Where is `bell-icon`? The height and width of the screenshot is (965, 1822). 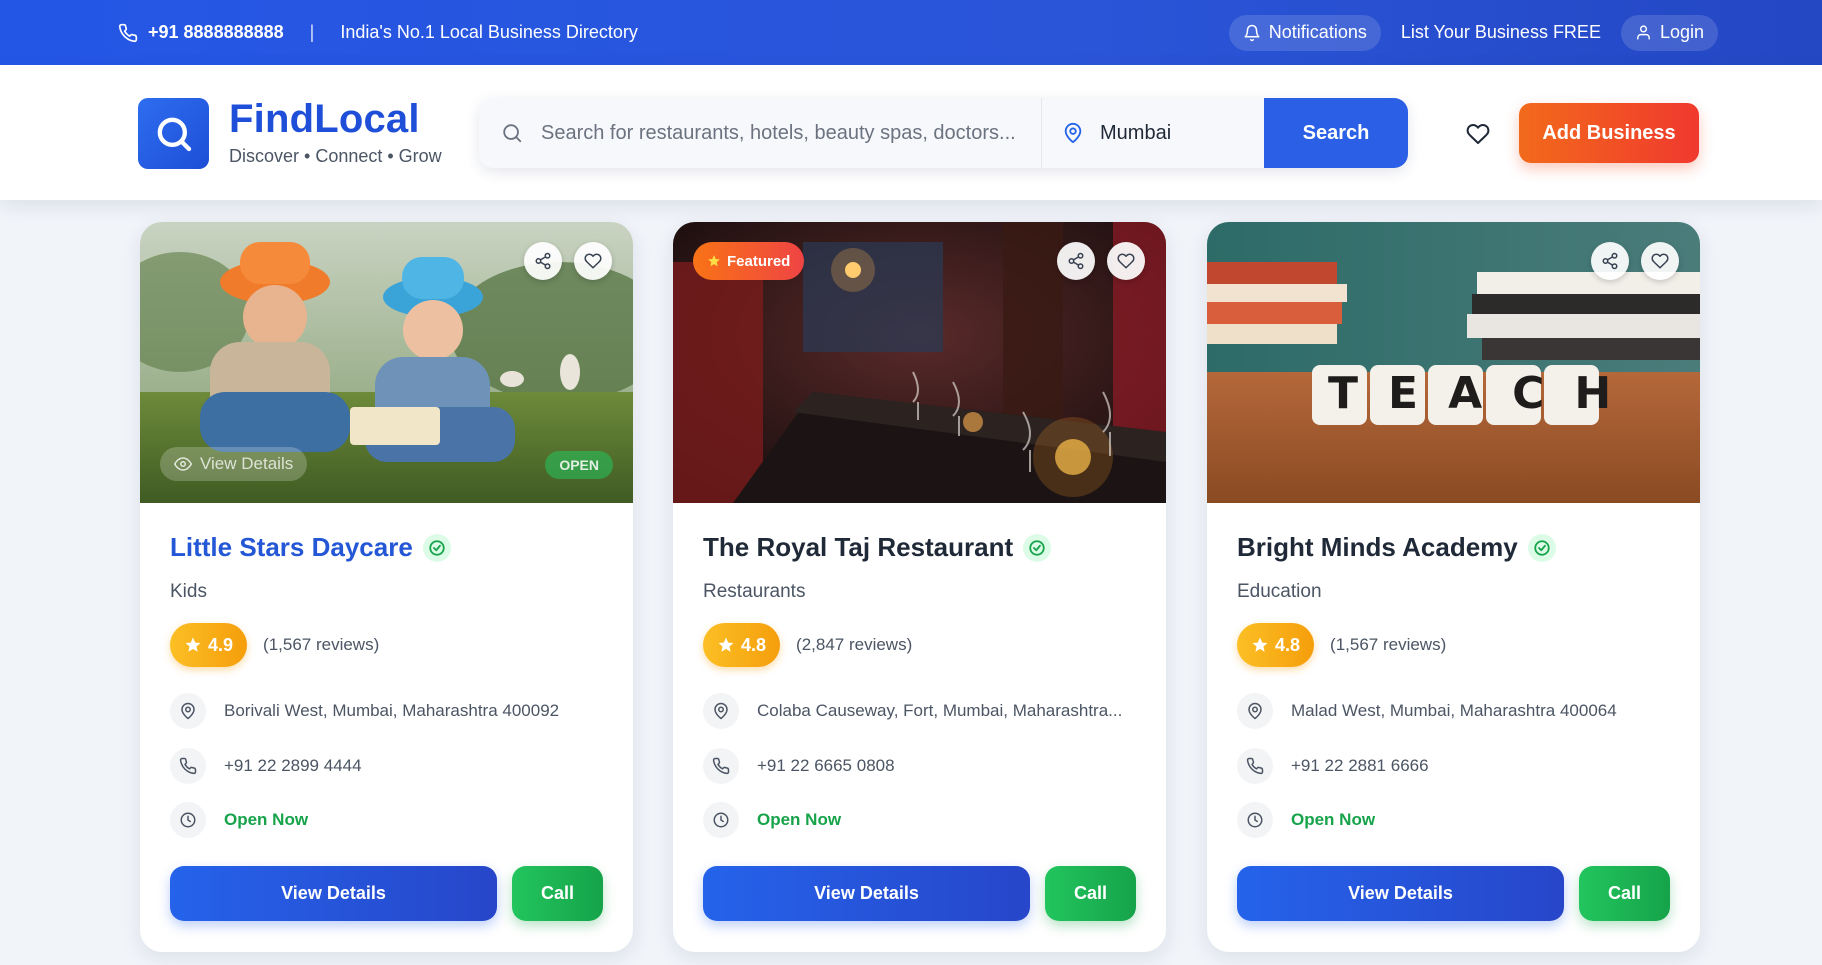 bell-icon is located at coordinates (1252, 32).